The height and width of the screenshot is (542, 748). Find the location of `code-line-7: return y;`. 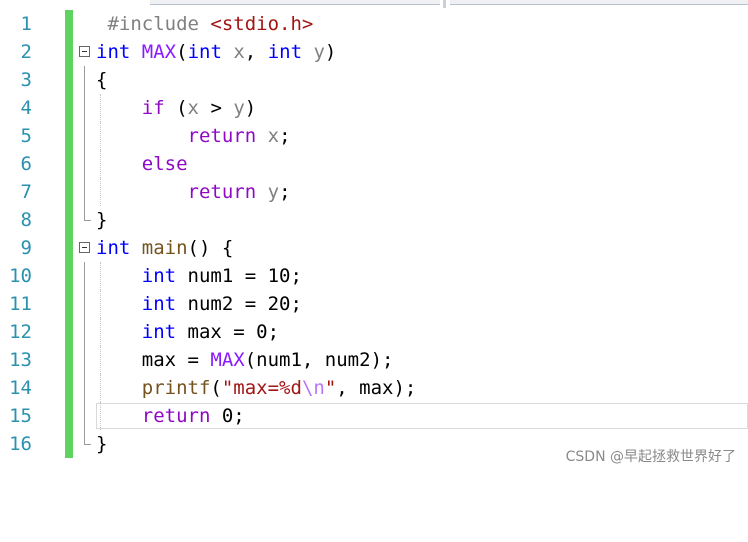

code-line-7: return y; is located at coordinates (412, 192).